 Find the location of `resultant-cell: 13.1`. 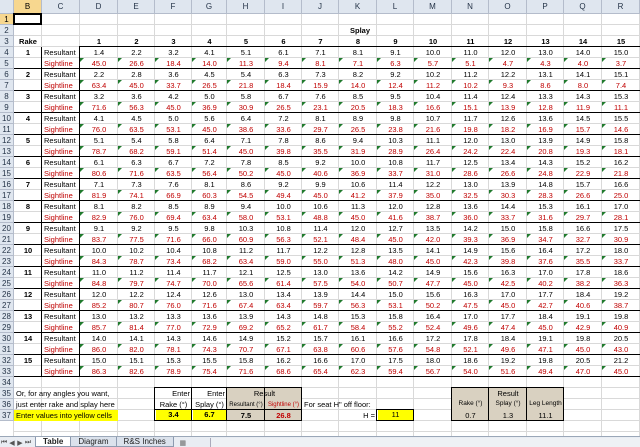

resultant-cell: 13.1 is located at coordinates (545, 74).